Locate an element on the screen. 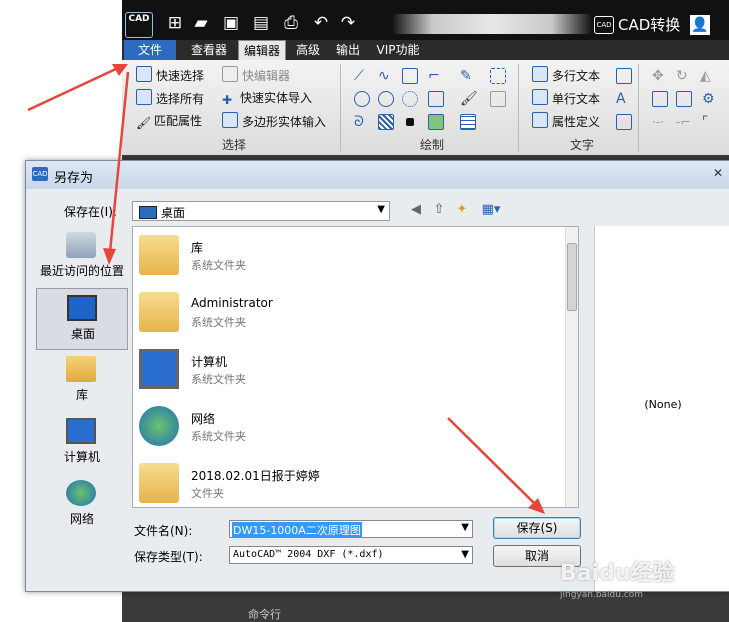 The height and width of the screenshot is (622, 729). table-icon is located at coordinates (468, 122).